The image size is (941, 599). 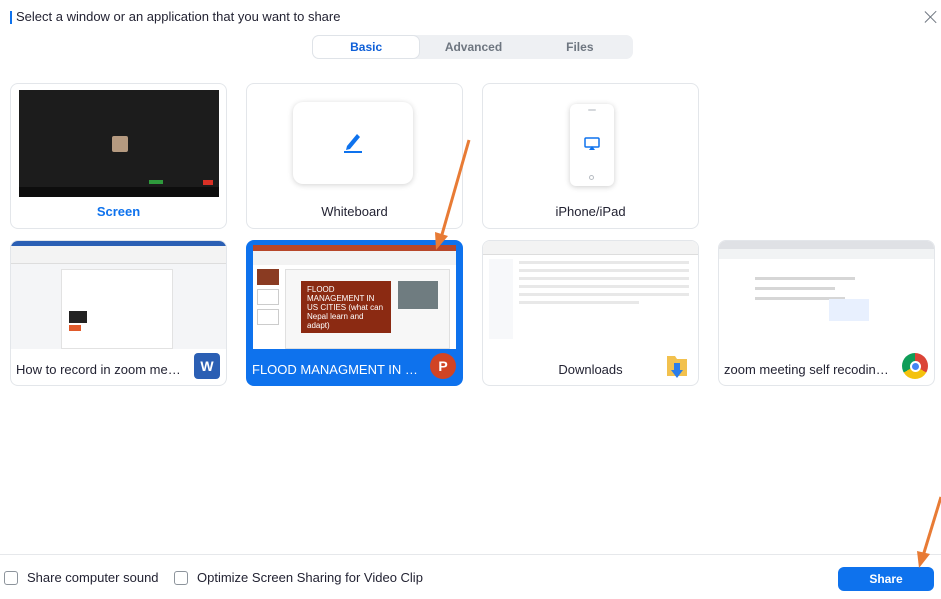 What do you see at coordinates (118, 211) in the screenshot?
I see `tile-screen-label: Screen` at bounding box center [118, 211].